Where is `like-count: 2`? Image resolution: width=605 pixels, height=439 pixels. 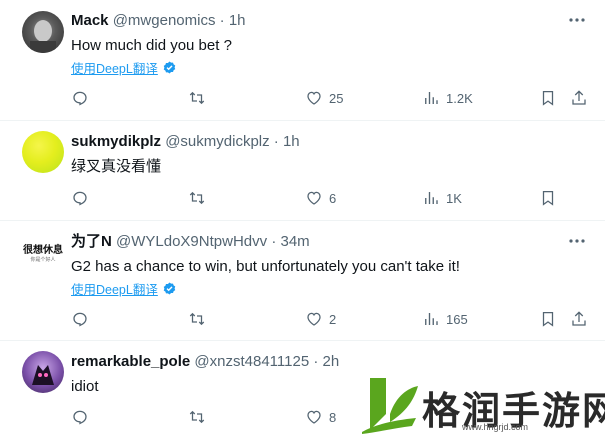
like-count: 2 is located at coordinates (333, 319).